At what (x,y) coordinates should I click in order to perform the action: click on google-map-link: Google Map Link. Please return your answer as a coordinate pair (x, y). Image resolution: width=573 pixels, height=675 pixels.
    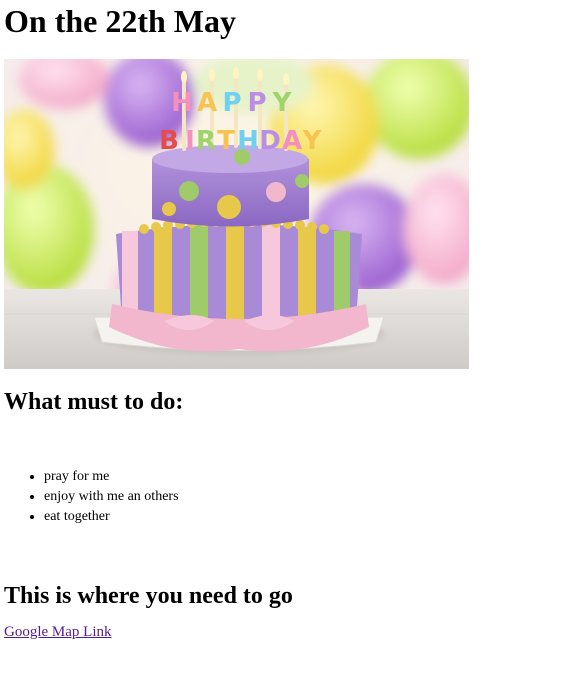
    Looking at the image, I should click on (57, 632).